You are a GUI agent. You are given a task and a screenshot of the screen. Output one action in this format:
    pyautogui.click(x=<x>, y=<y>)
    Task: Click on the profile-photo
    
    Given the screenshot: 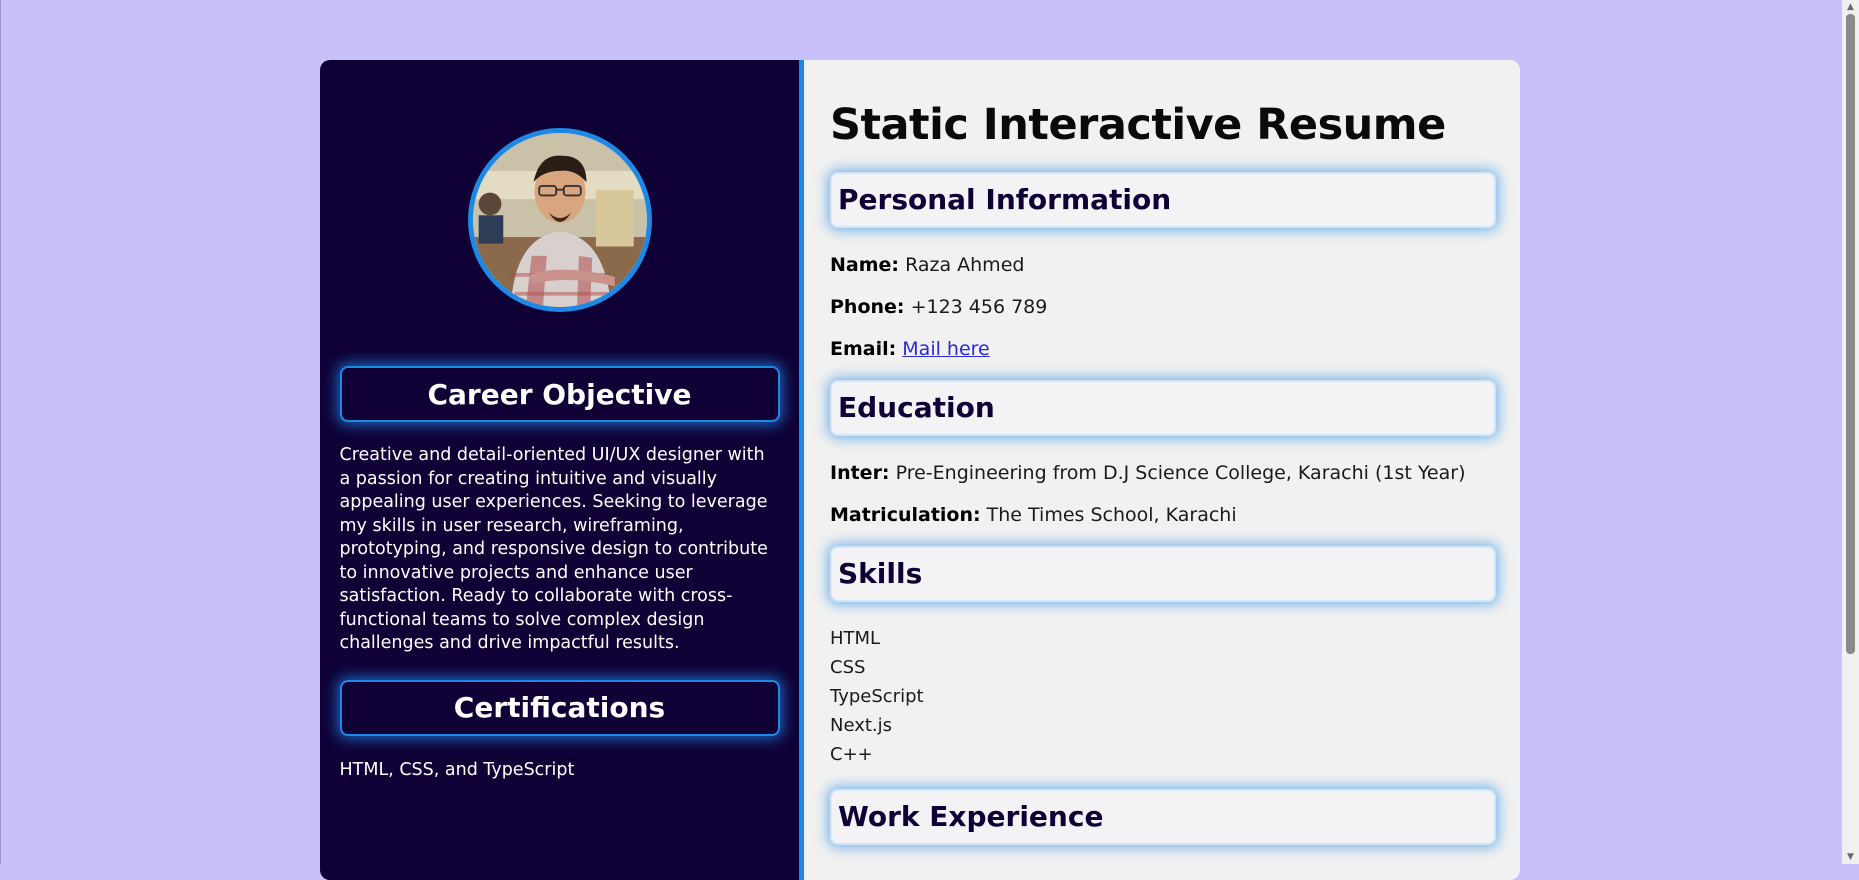 What is the action you would take?
    pyautogui.click(x=559, y=220)
    